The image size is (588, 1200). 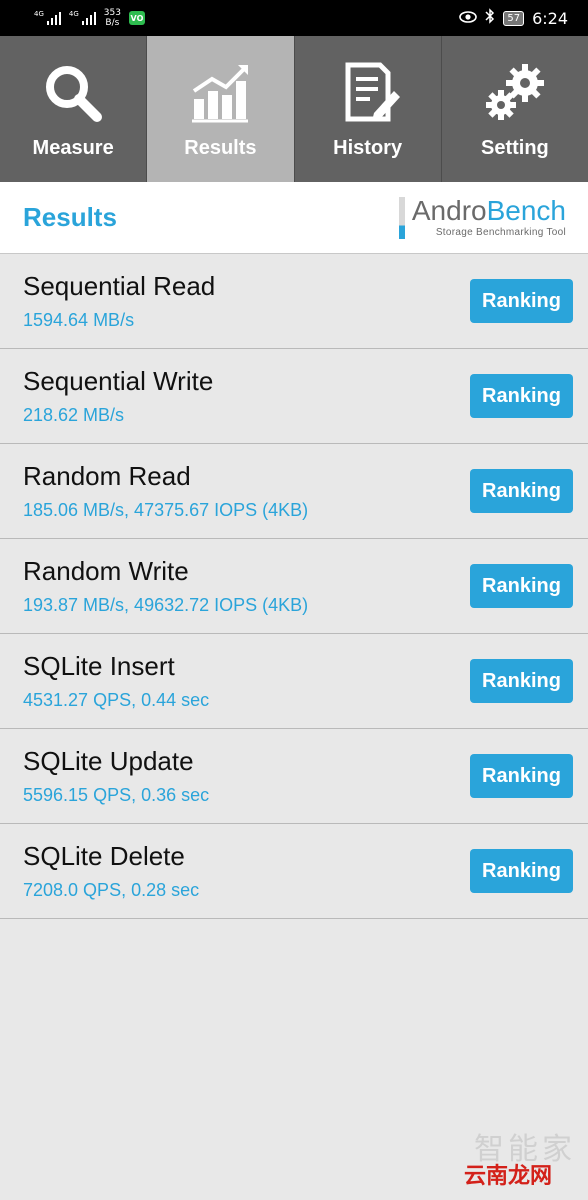 What do you see at coordinates (294, 18) in the screenshot?
I see `status-bar: 4G 4G 353 B/s VO 57 6:24` at bounding box center [294, 18].